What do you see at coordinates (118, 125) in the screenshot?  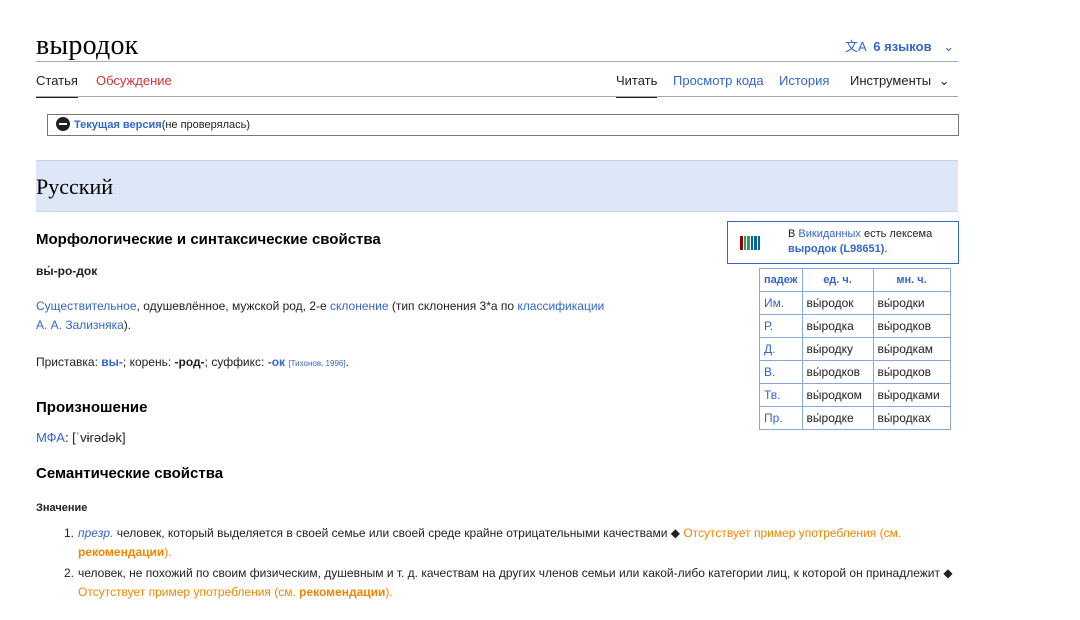 I see `current-version-link: Текущая версия` at bounding box center [118, 125].